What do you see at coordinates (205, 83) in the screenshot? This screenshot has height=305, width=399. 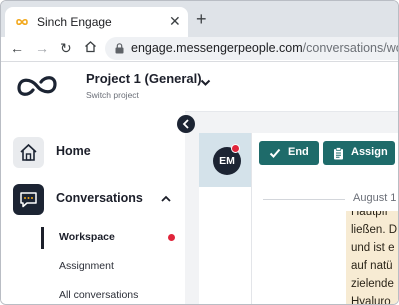 I see `chevron-down-icon` at bounding box center [205, 83].